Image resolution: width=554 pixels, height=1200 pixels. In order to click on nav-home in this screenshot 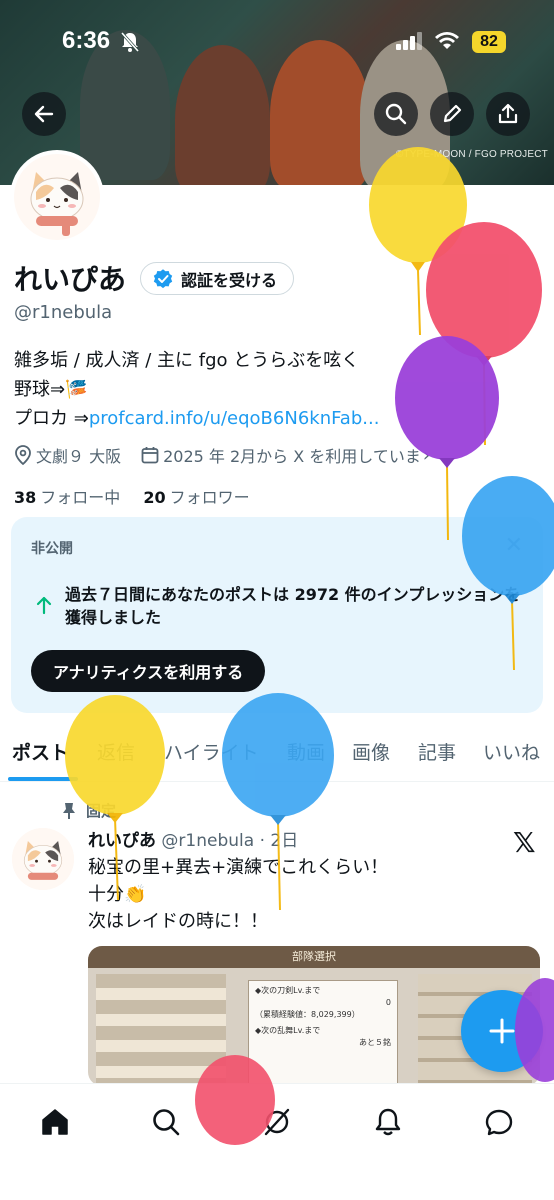, I will do `click(55, 1122)`.